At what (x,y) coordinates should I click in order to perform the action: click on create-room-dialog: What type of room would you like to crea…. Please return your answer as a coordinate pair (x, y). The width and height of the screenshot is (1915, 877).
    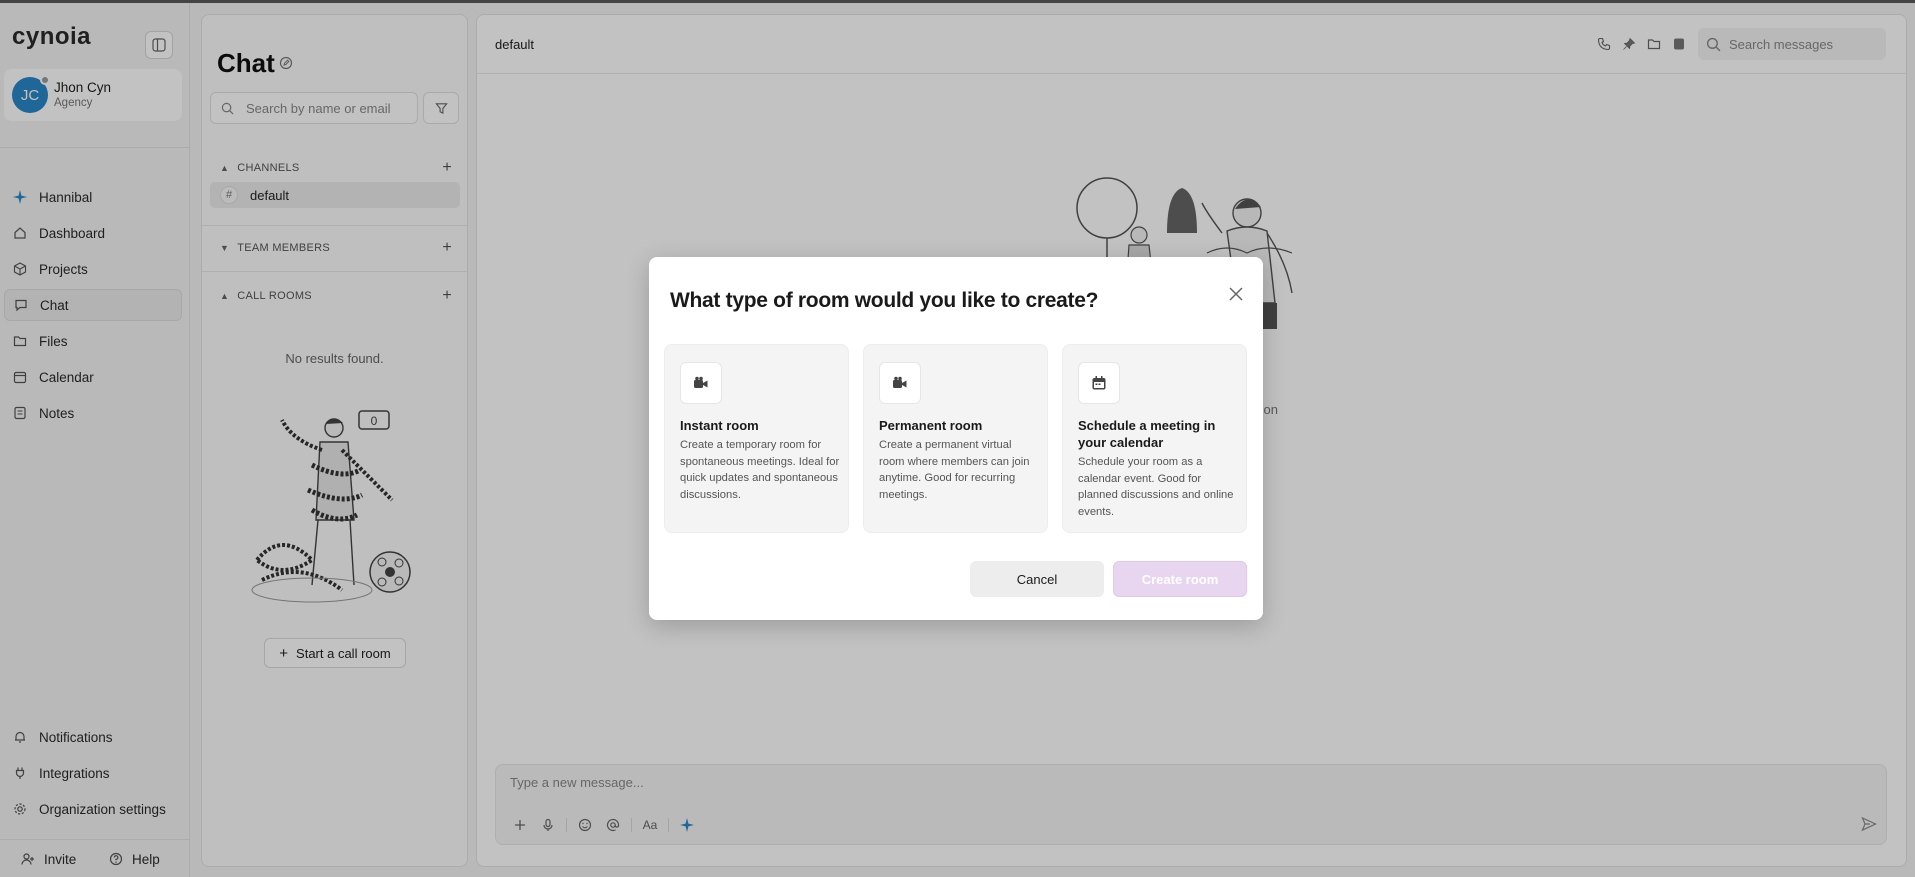
    Looking at the image, I should click on (956, 438).